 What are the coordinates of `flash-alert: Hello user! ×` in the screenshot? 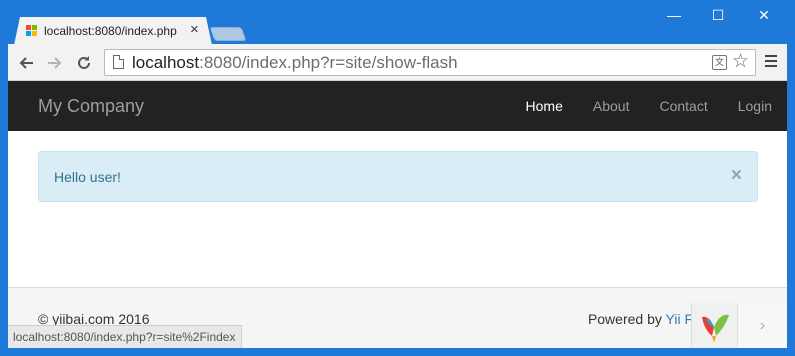 It's located at (398, 176).